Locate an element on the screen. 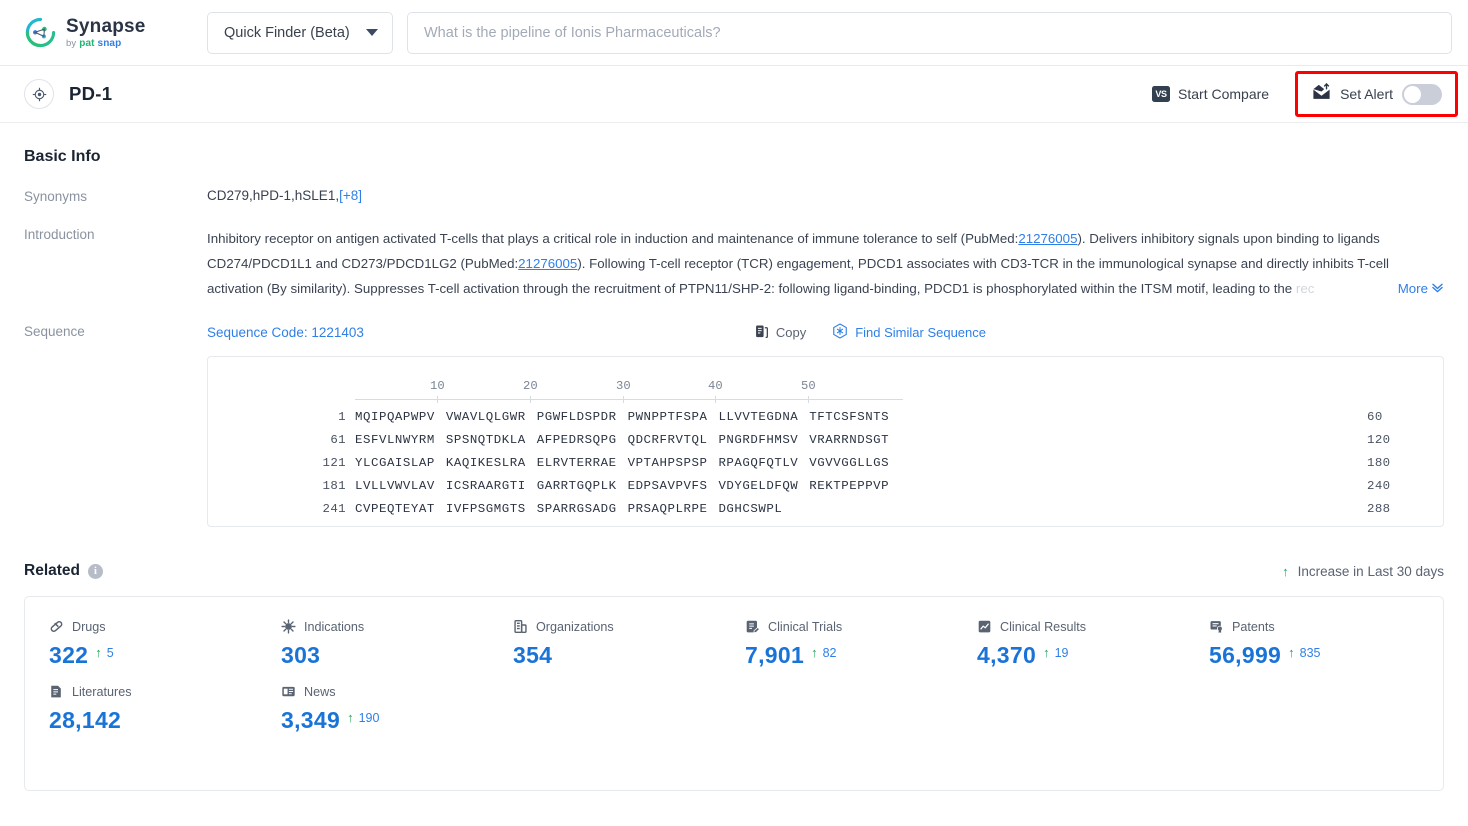 This screenshot has height=826, width=1468. seq-block: EDPSAVPVFS is located at coordinates (667, 485).